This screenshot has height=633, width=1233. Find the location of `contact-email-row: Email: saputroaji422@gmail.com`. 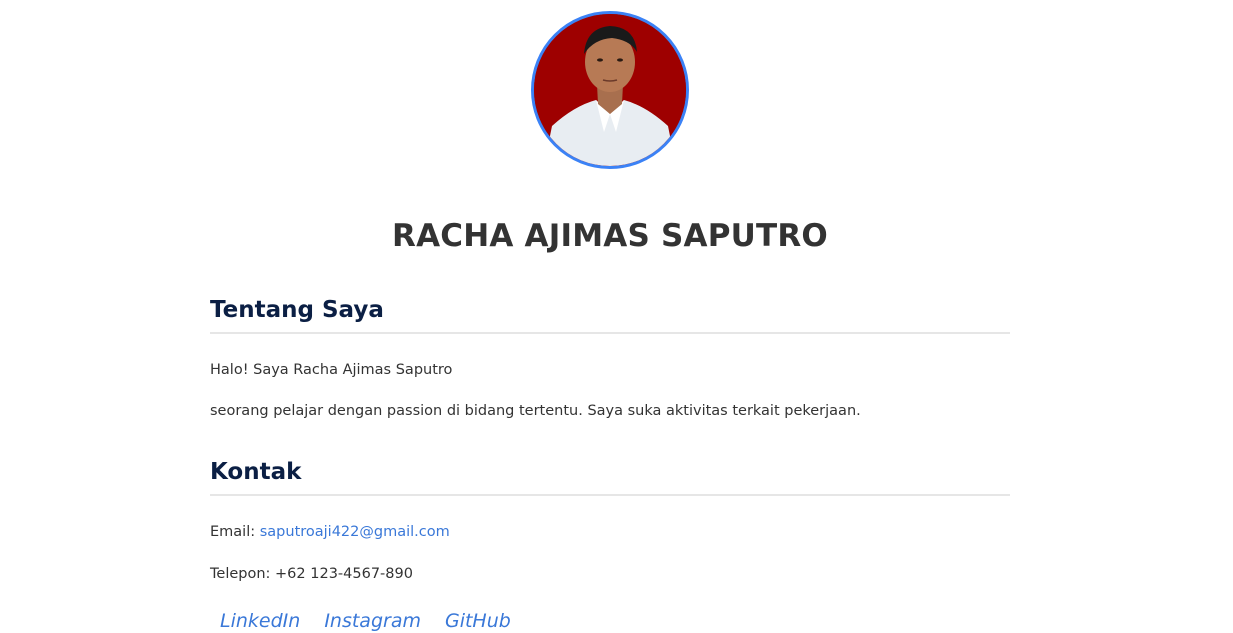

contact-email-row: Email: saputroaji422@gmail.com is located at coordinates (330, 532).